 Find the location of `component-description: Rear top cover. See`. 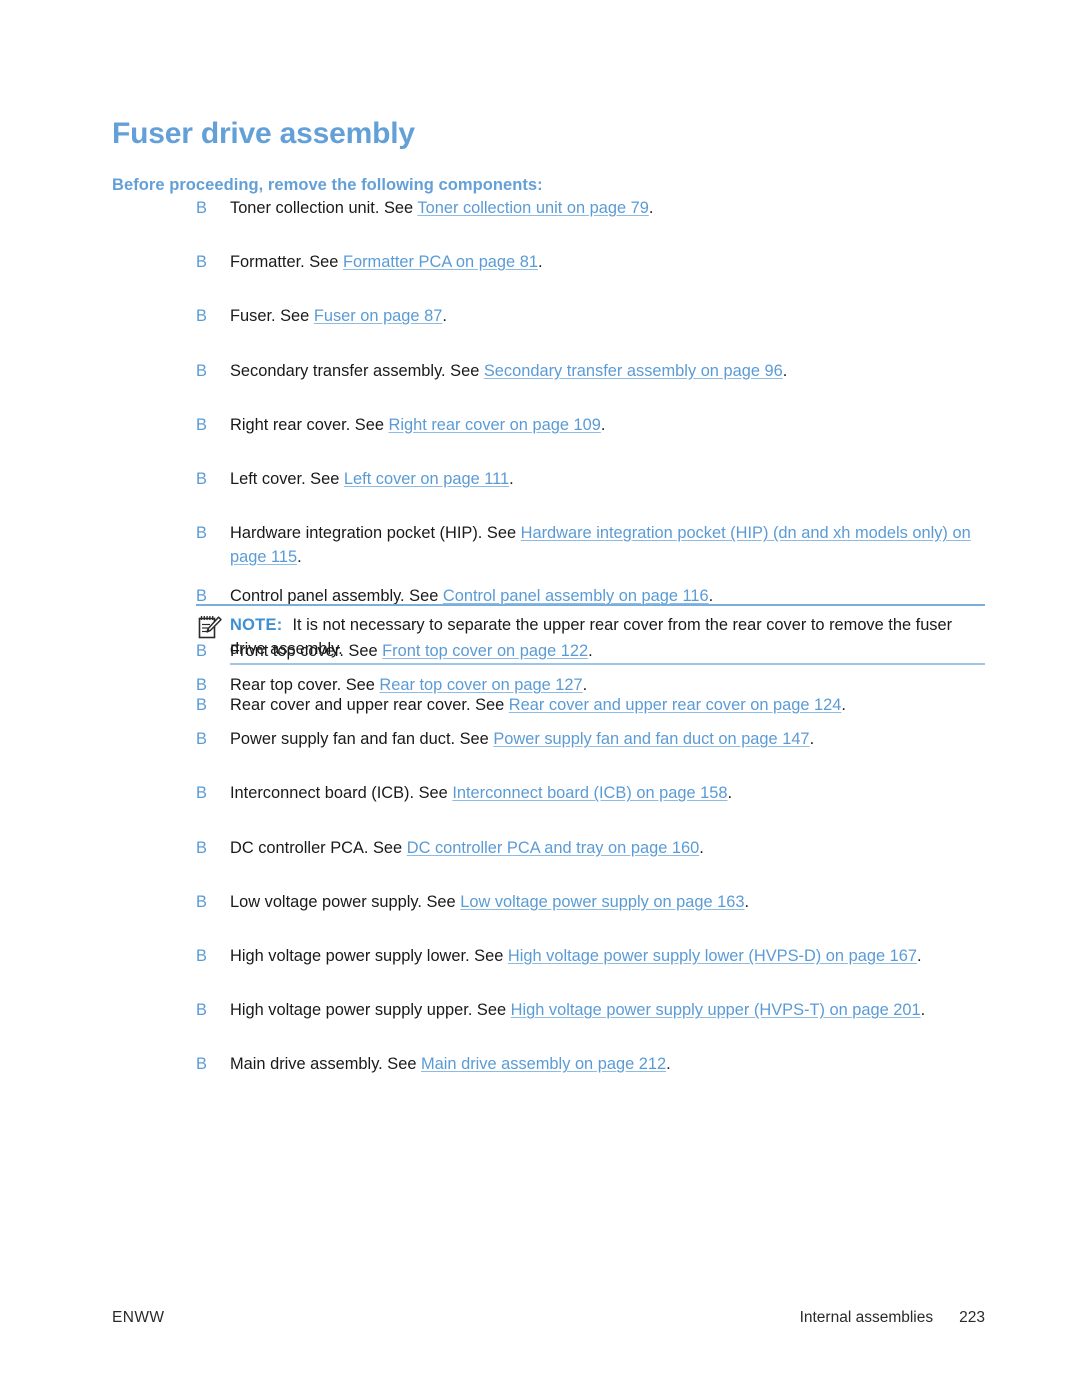

component-description: Rear top cover. See is located at coordinates (305, 685).